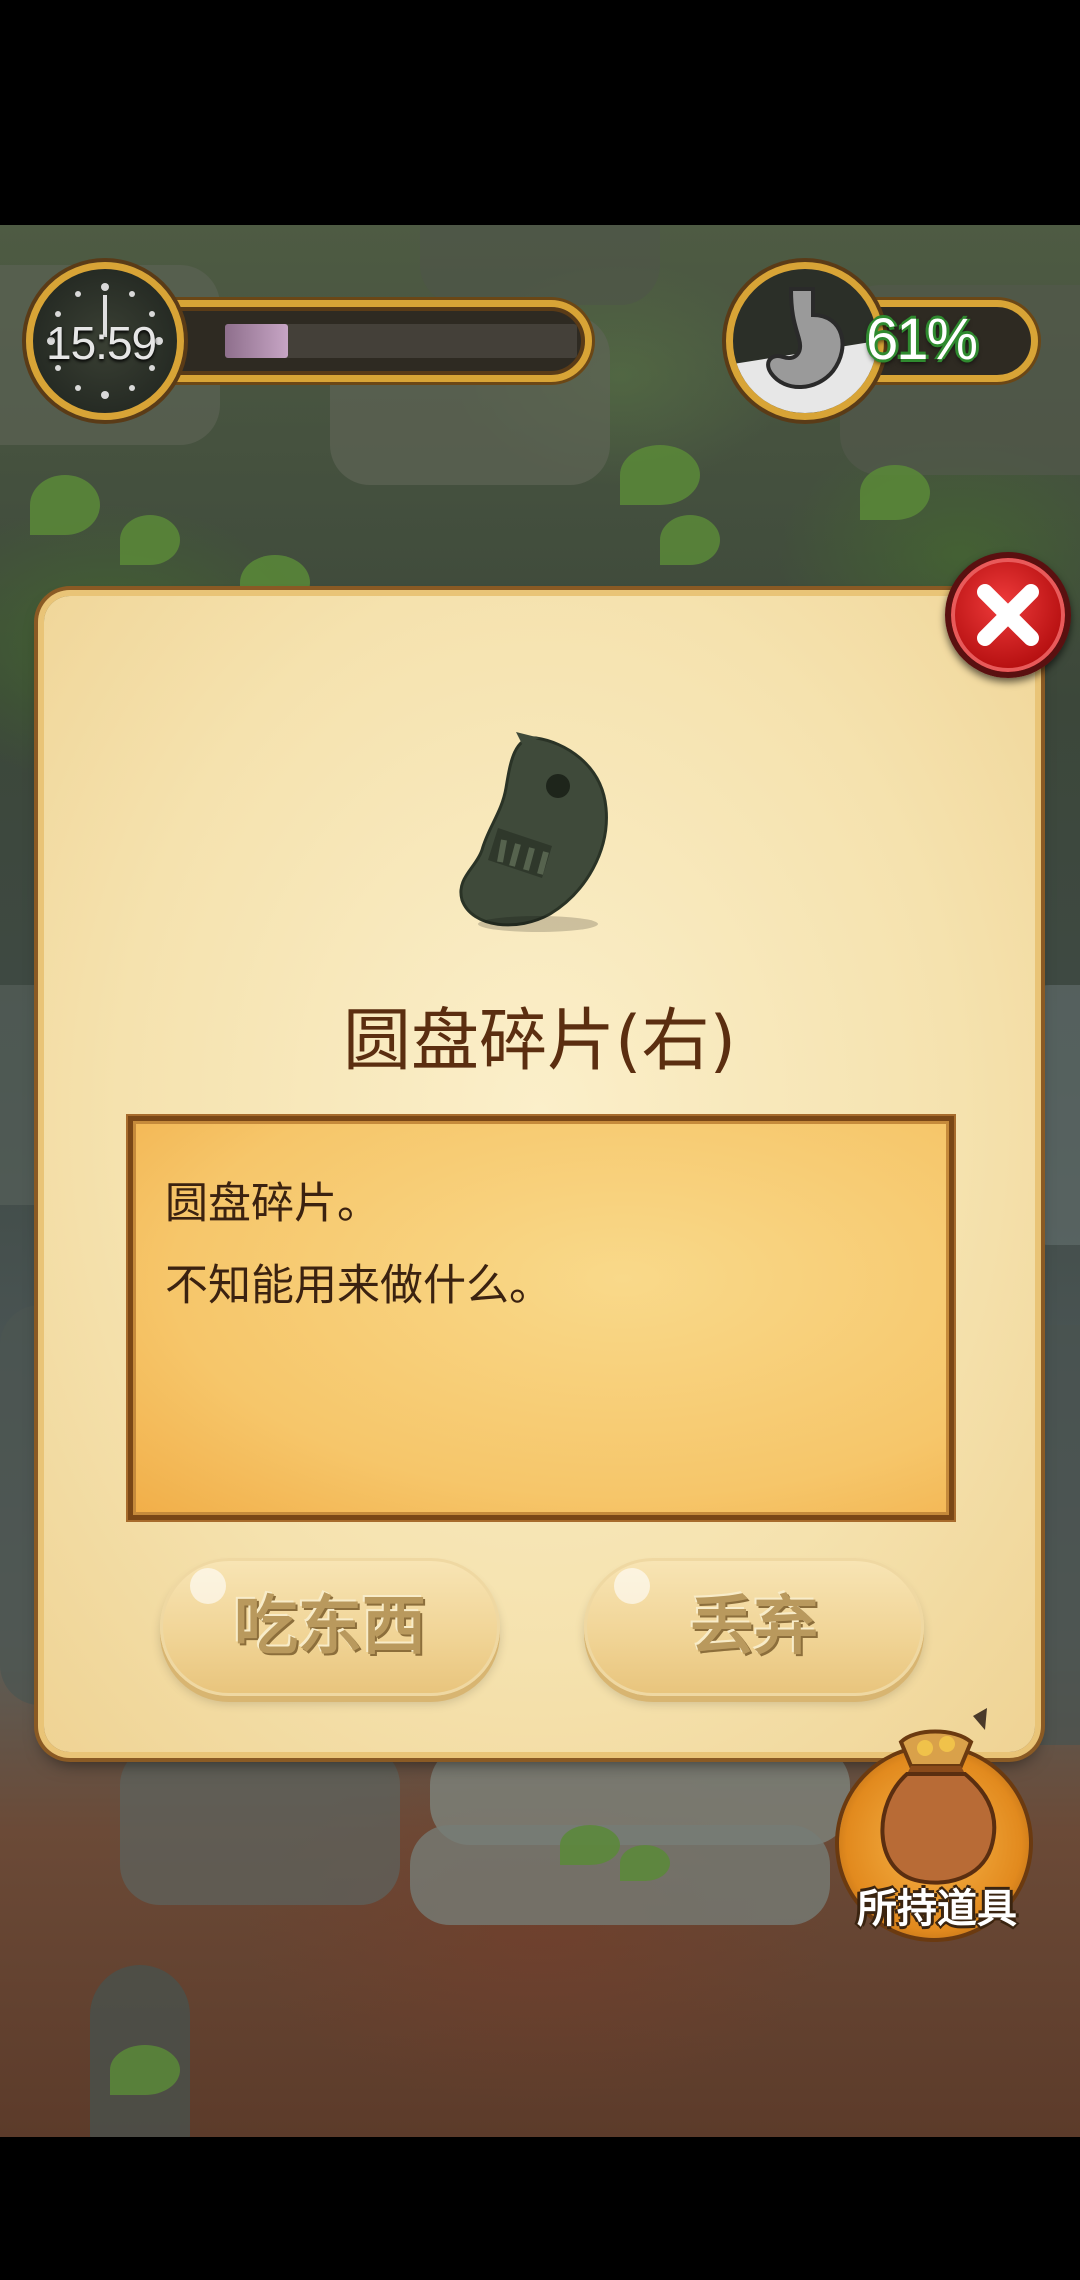 The width and height of the screenshot is (1080, 2280). Describe the element at coordinates (937, 1909) in the screenshot. I see `inventory-label: 所持道具` at that location.